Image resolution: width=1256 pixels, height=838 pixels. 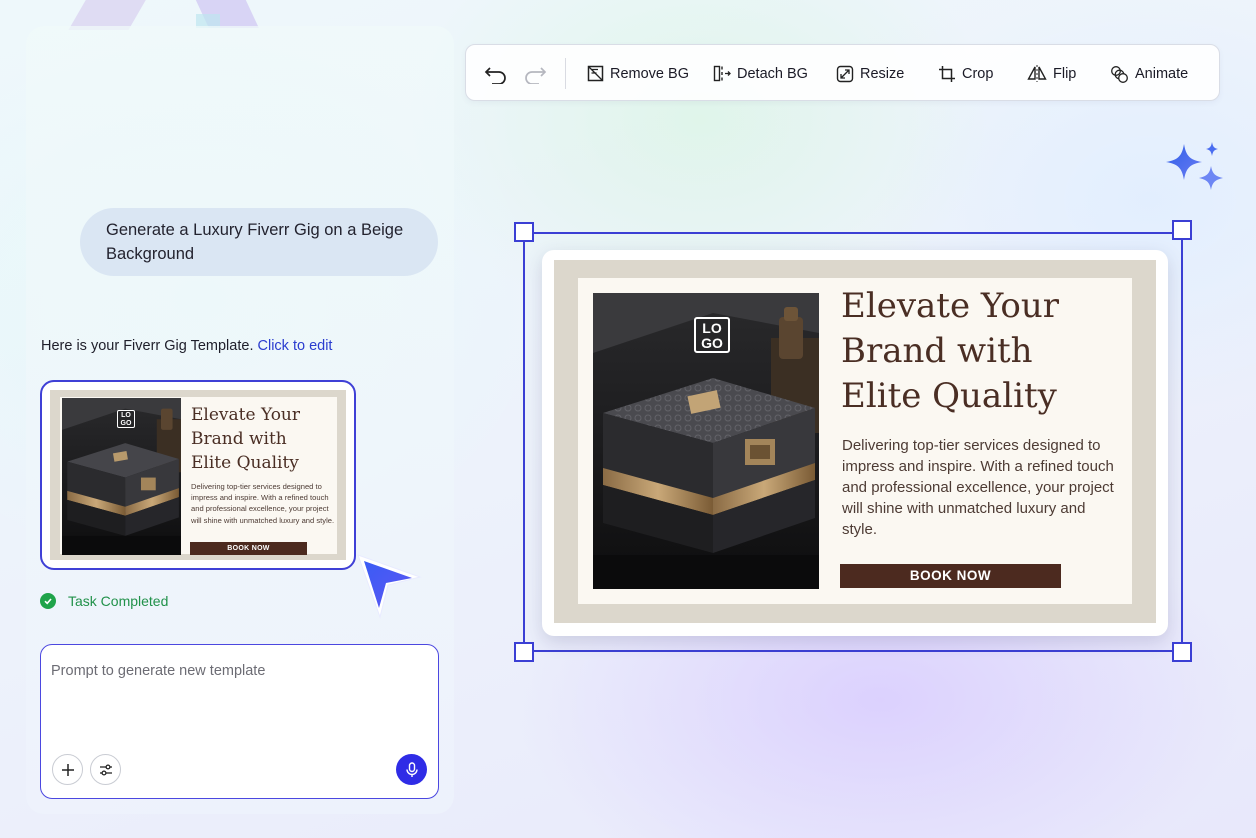 I want to click on add-button, so click(x=67, y=769).